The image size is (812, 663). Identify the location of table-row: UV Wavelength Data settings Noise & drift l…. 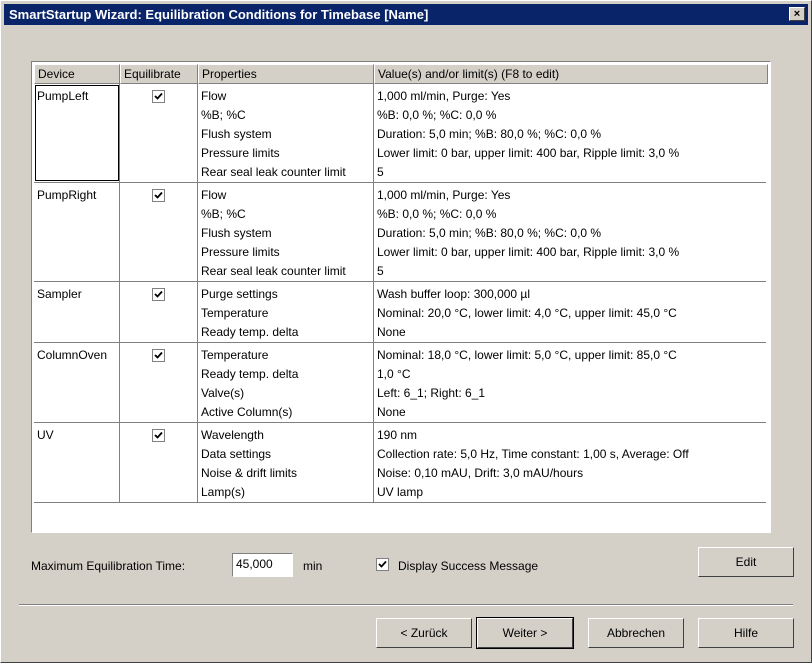
(400, 463).